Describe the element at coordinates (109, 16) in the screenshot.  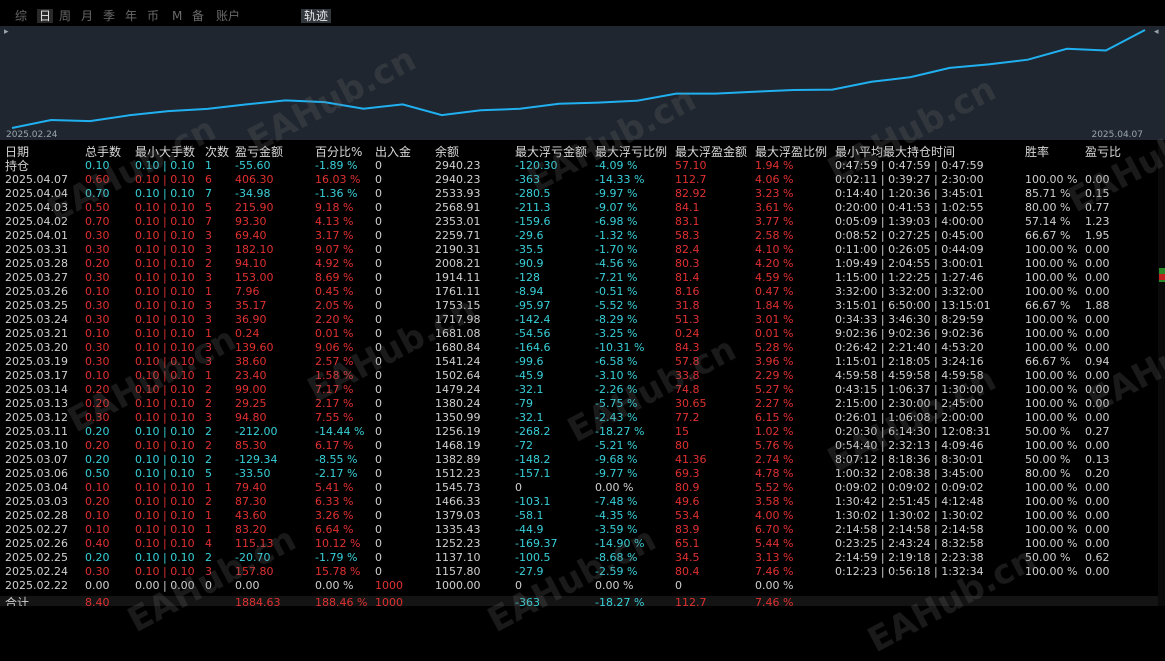
I see `tab-4: 季` at that location.